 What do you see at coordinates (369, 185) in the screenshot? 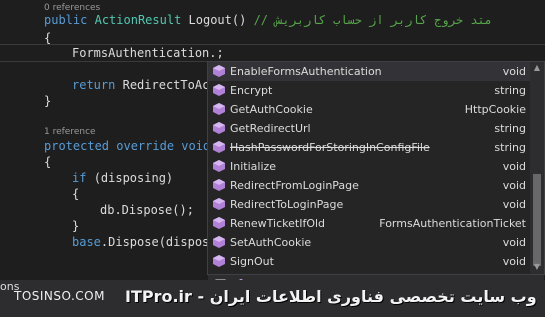
I see `completion-item: RedirectFromLoginPage void` at bounding box center [369, 185].